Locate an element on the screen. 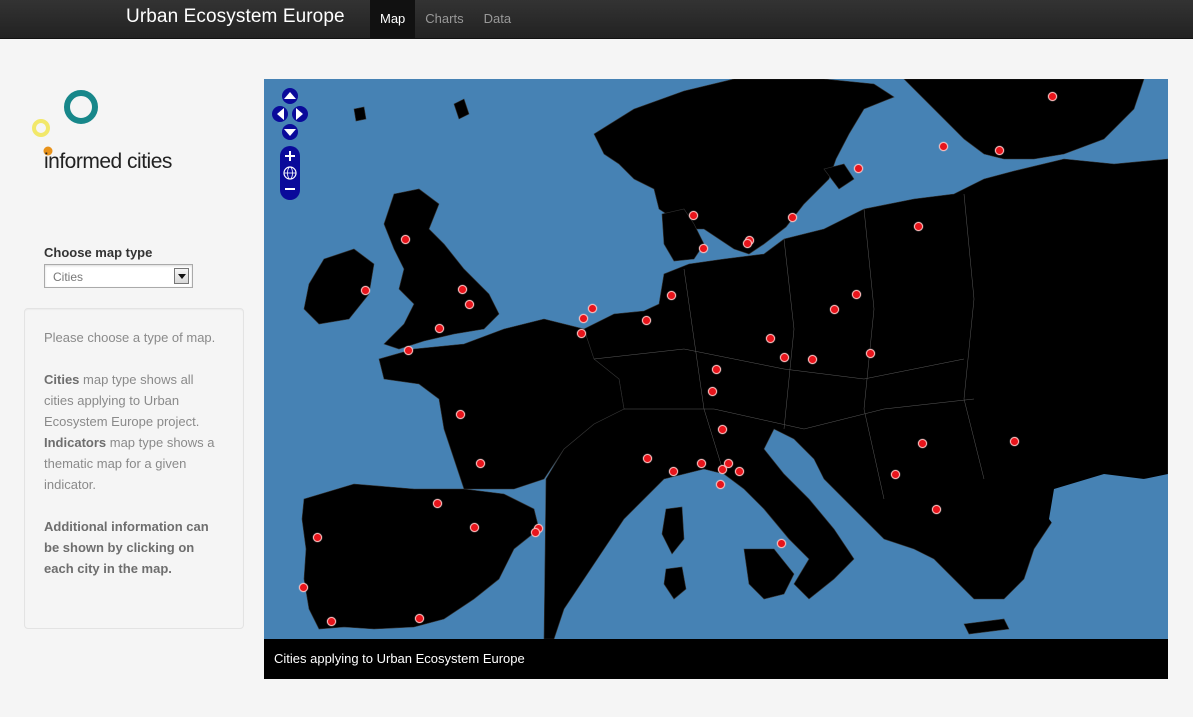 Image resolution: width=1193 pixels, height=717 pixels. choose-map-type-label: Choose map type is located at coordinates (98, 252).